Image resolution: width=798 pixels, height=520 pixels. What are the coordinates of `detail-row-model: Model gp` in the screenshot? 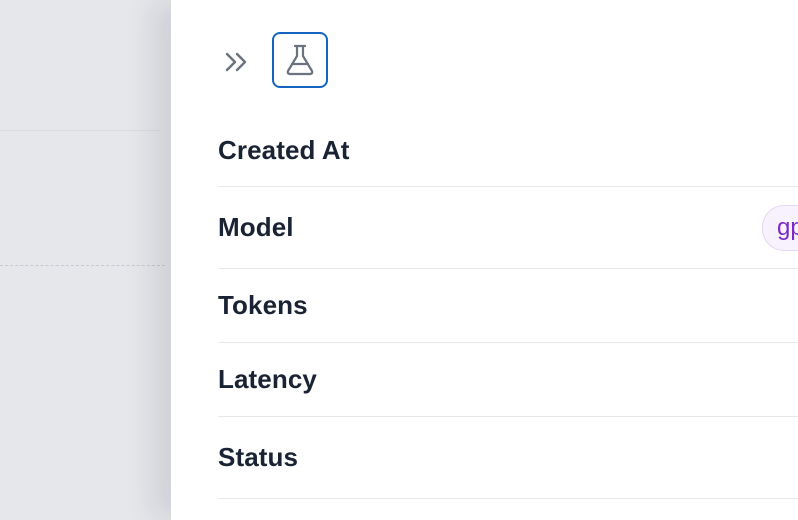 It's located at (508, 228).